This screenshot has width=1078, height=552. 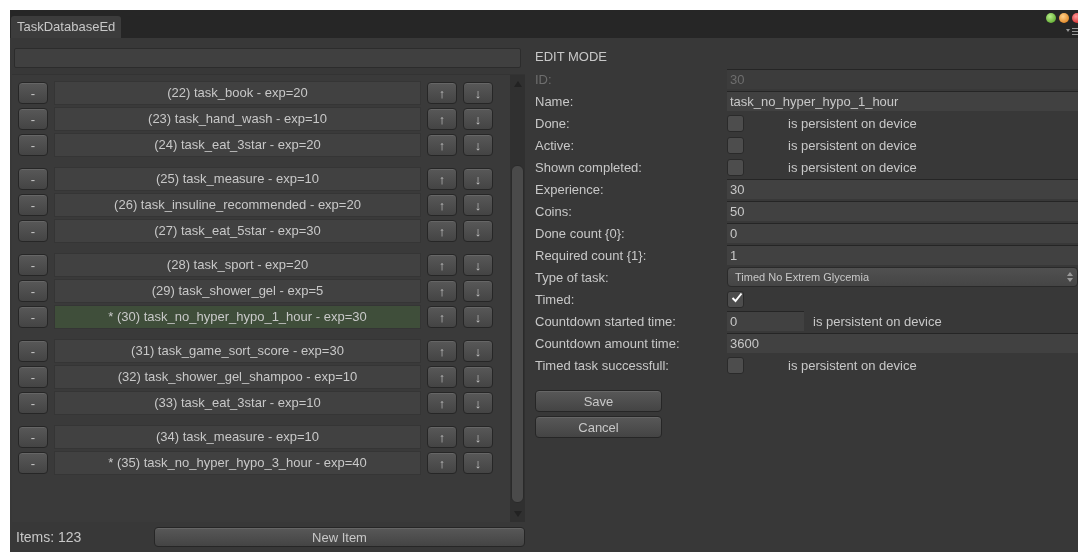 I want to click on field-label: Experience:, so click(x=570, y=189).